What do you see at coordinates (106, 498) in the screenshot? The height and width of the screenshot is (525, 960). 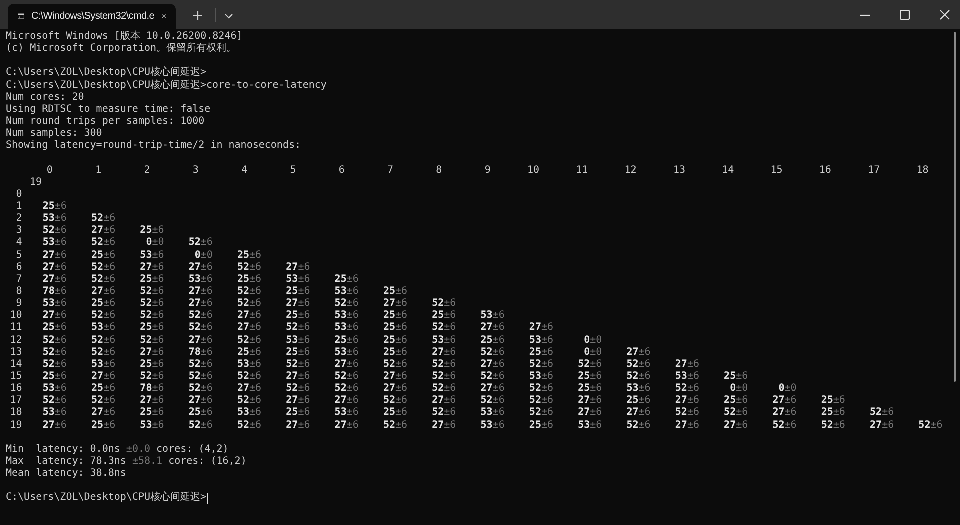 I see `command-prompt: C:\Users\ZOL\Desktop\CPU核心间延迟>` at bounding box center [106, 498].